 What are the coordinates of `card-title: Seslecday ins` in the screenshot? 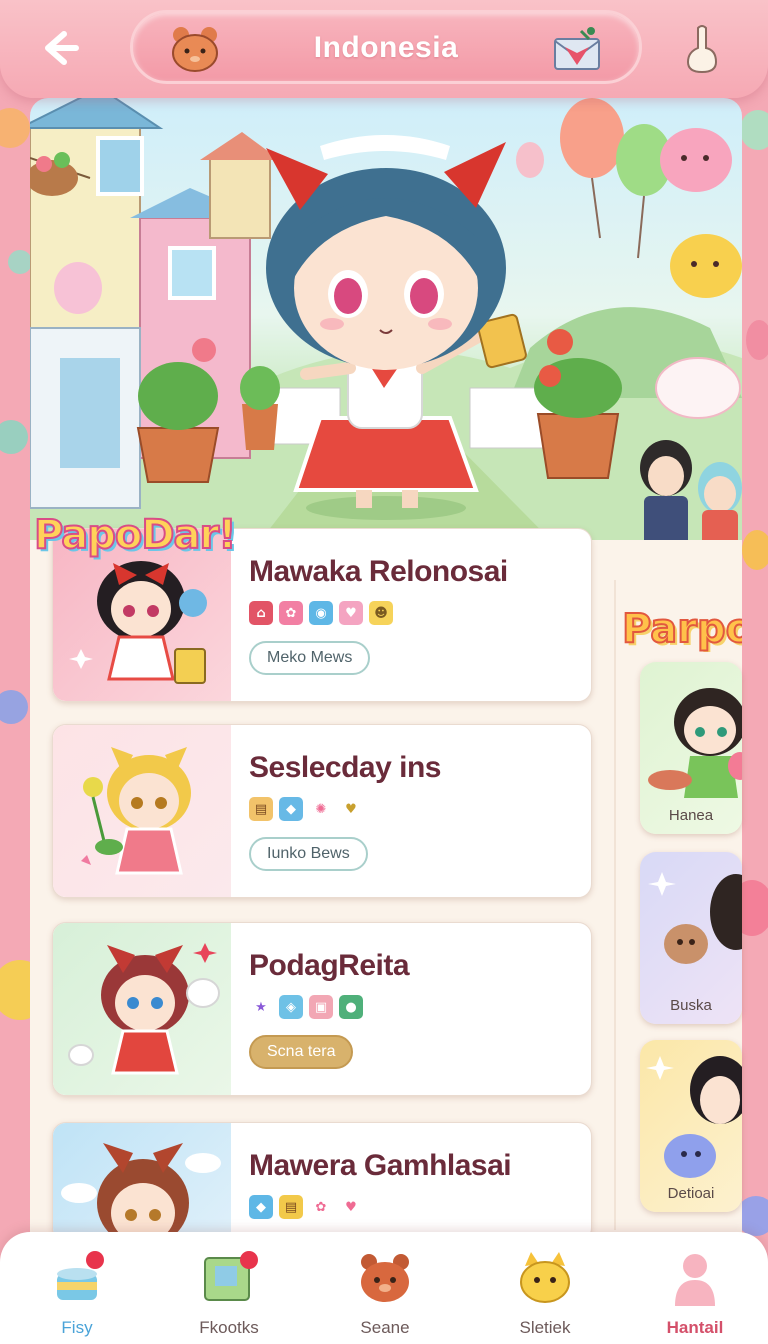 It's located at (345, 767).